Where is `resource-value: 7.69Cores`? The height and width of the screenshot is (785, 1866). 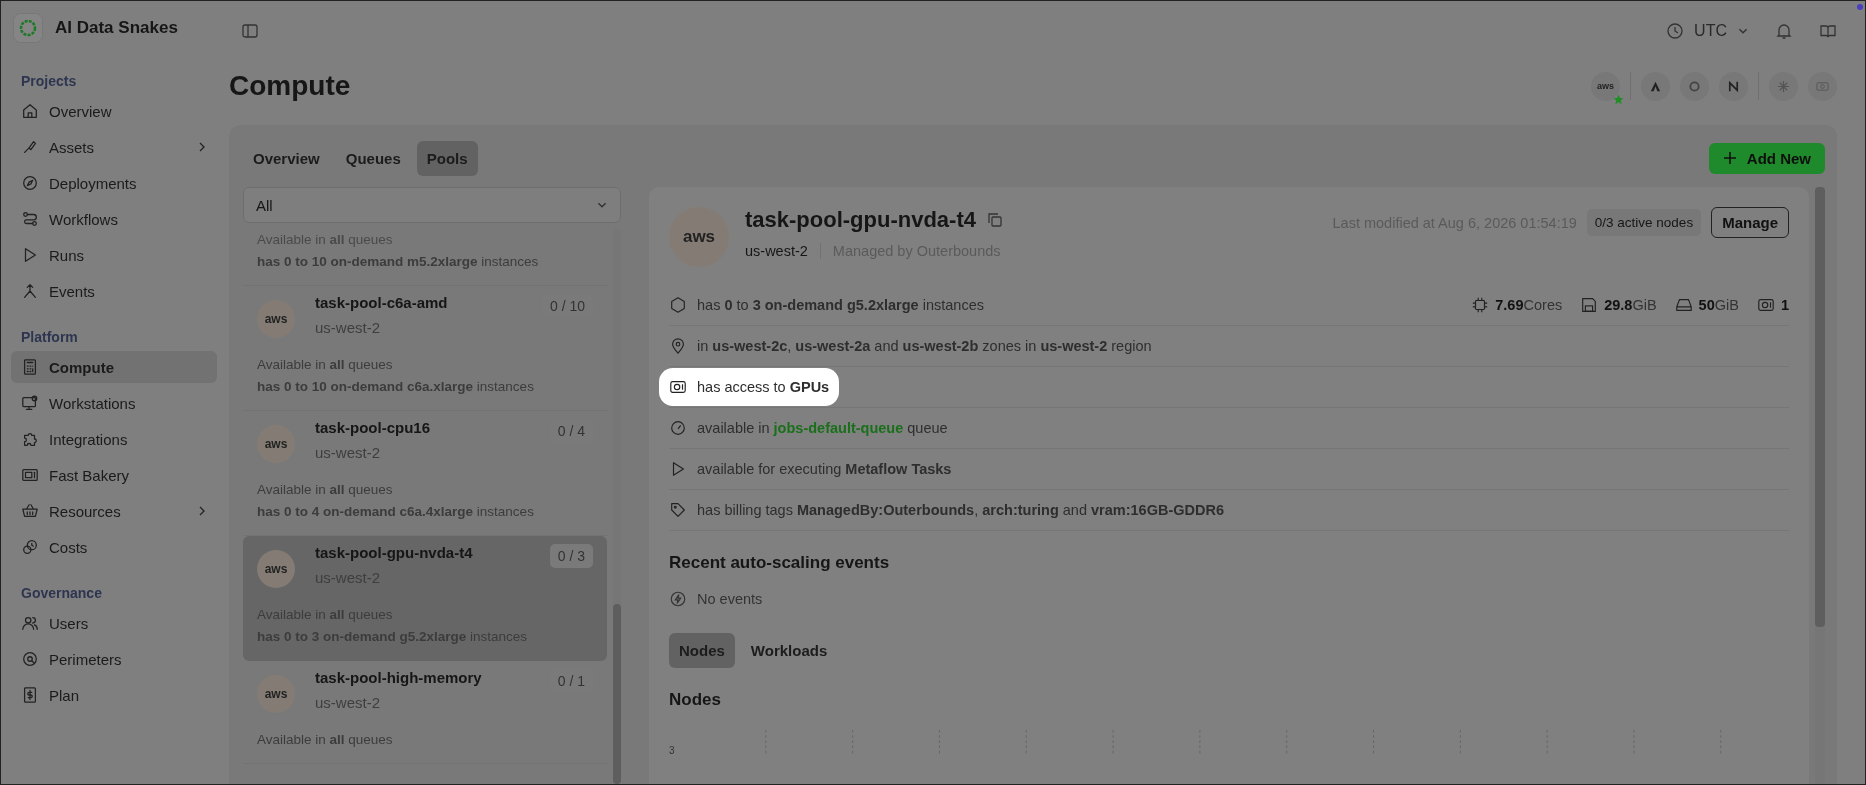
resource-value: 7.69Cores is located at coordinates (1529, 305).